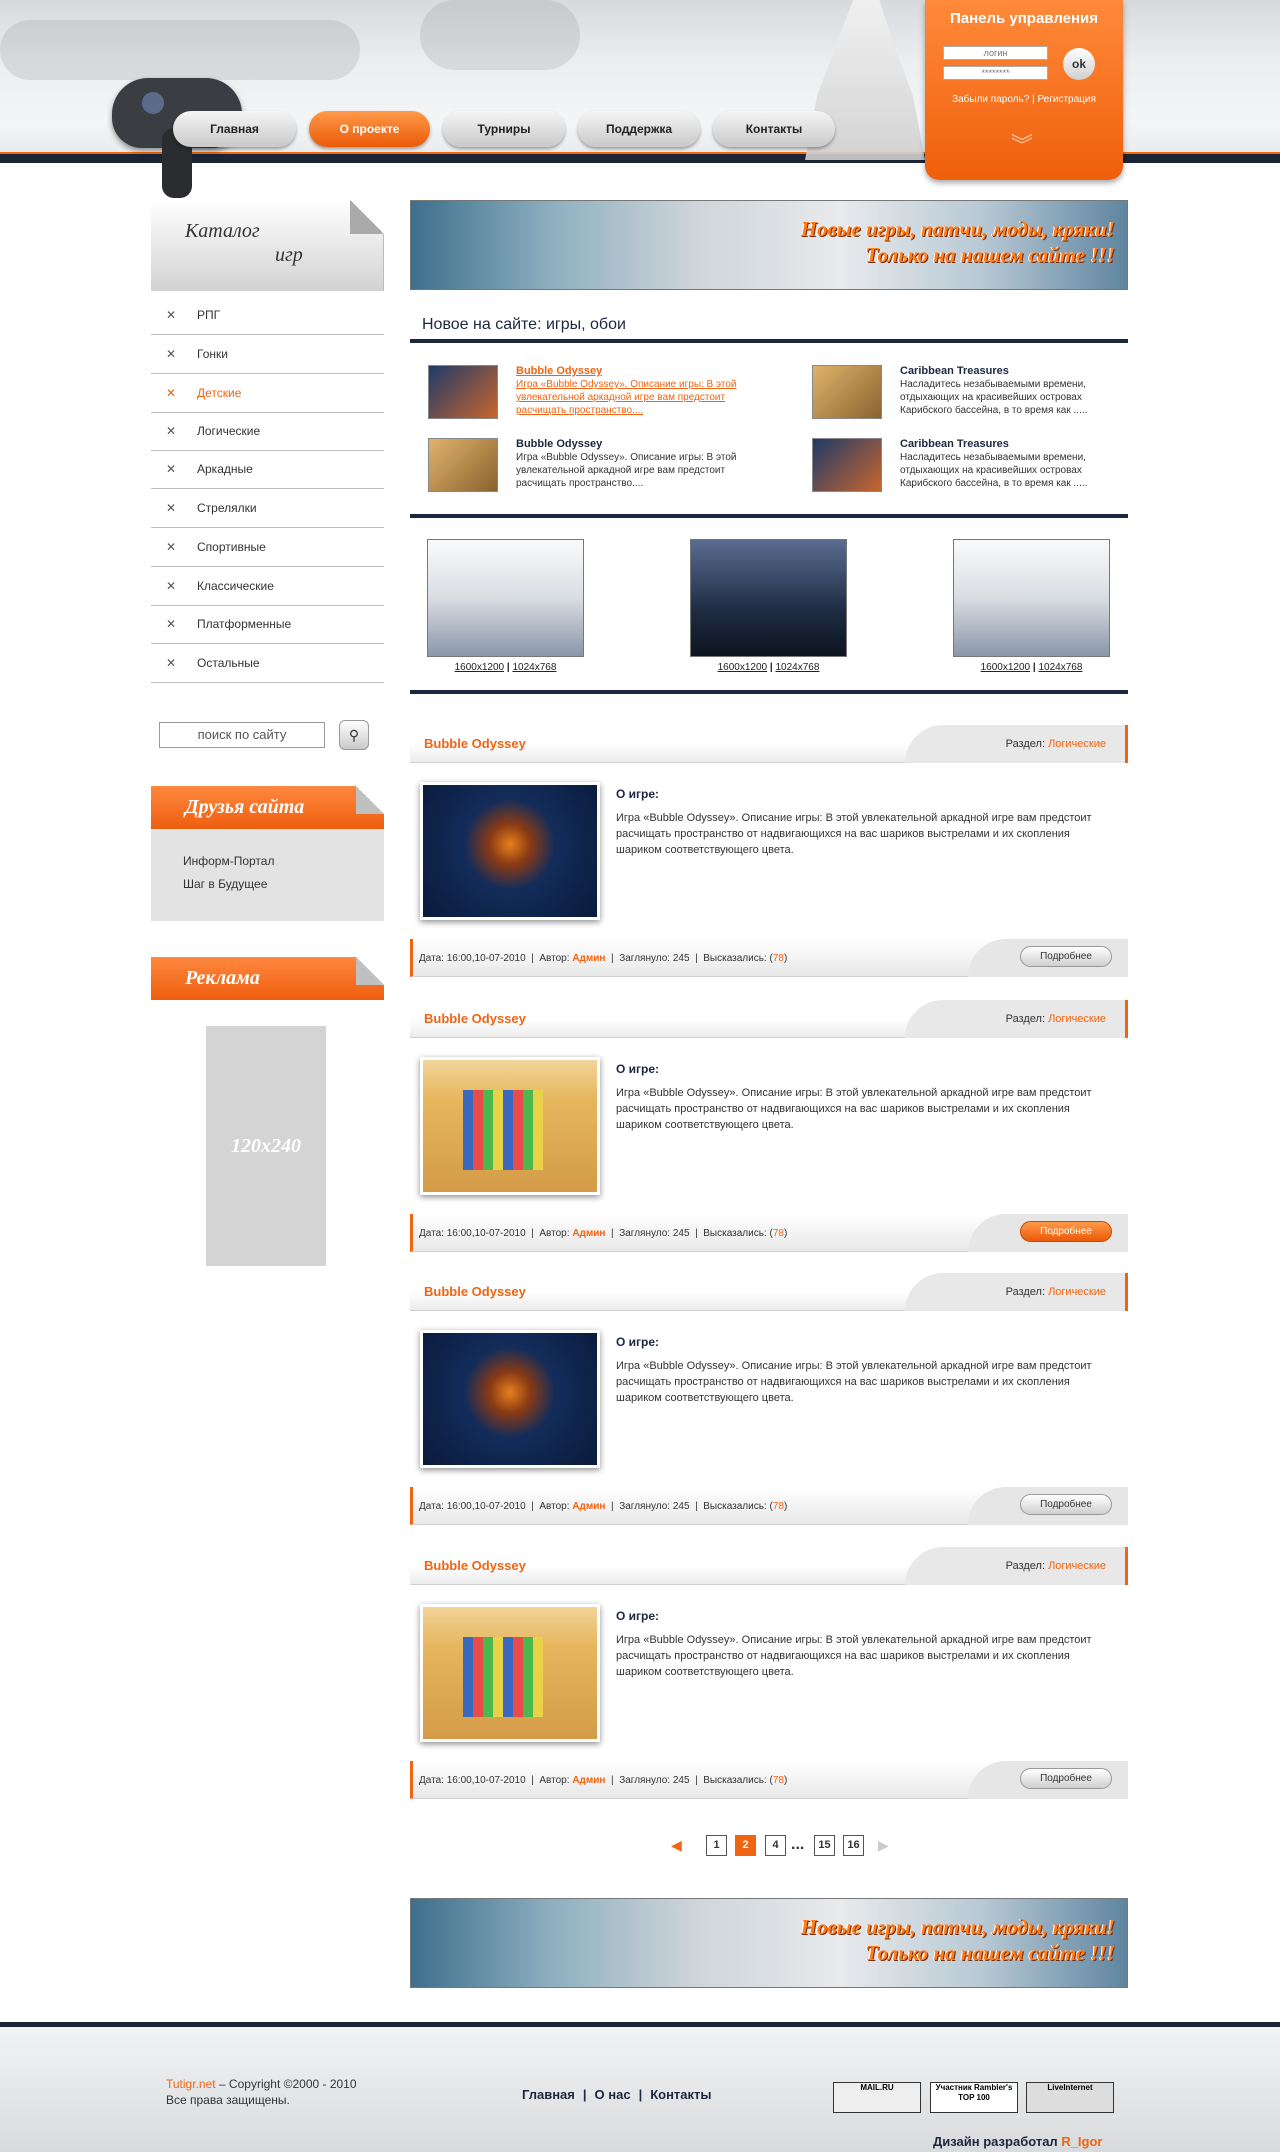 Image resolution: width=1280 pixels, height=2152 pixels. Describe the element at coordinates (267, 315) in the screenshot. I see `category-item: ✕ РПГ` at that location.